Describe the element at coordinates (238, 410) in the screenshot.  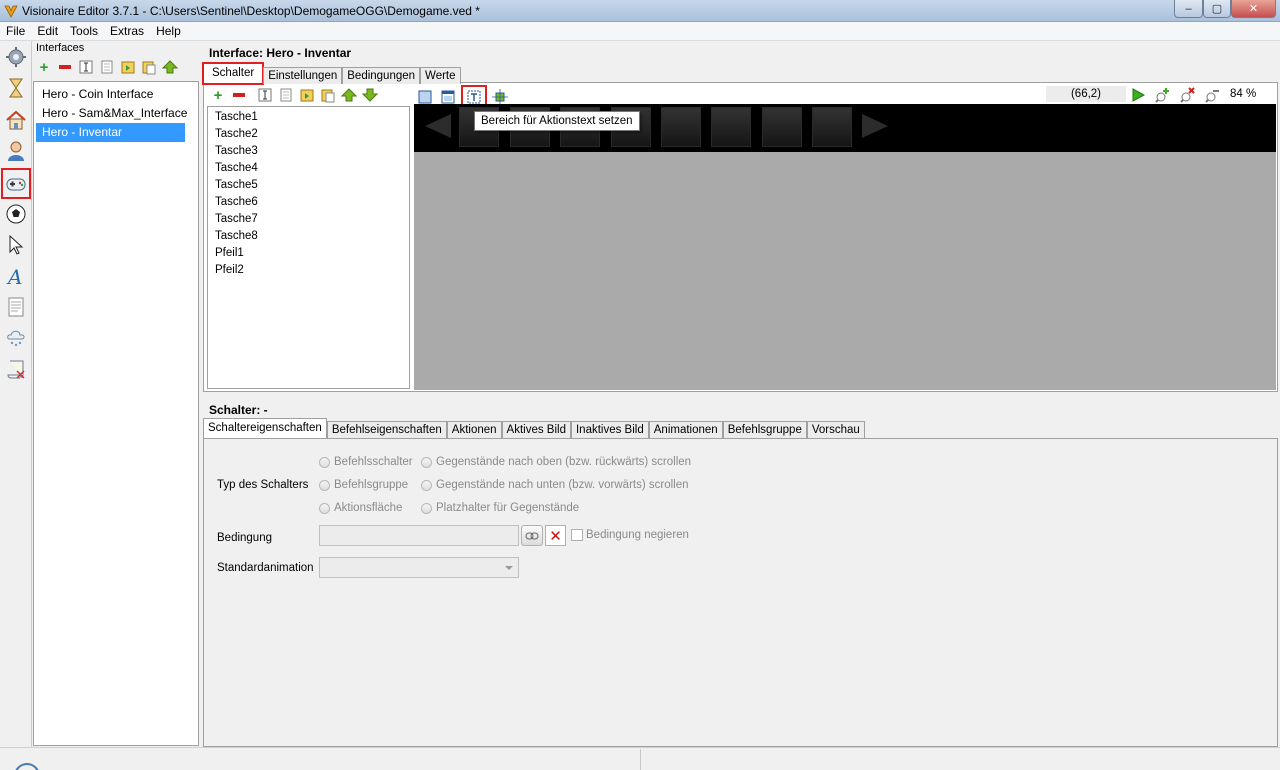
I see `switch-section-title: Schalter: -` at that location.